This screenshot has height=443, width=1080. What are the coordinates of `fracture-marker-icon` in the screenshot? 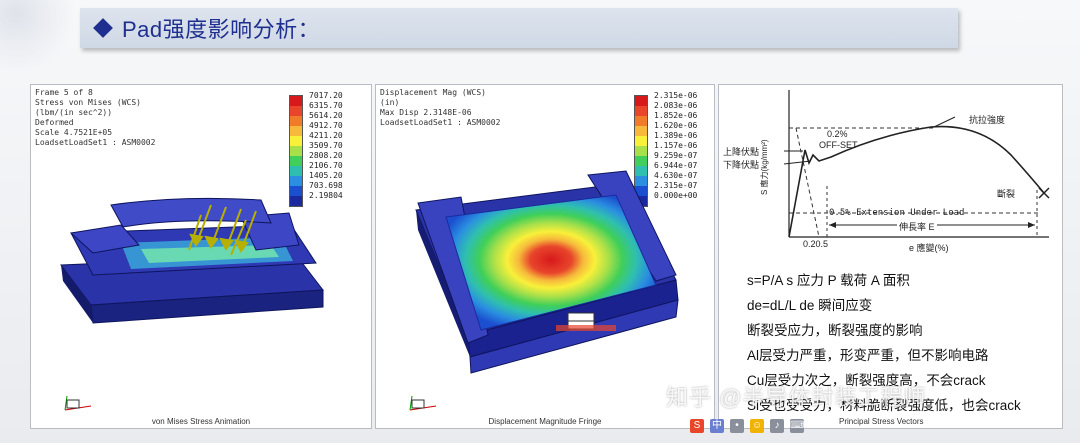 It's located at (1044, 193).